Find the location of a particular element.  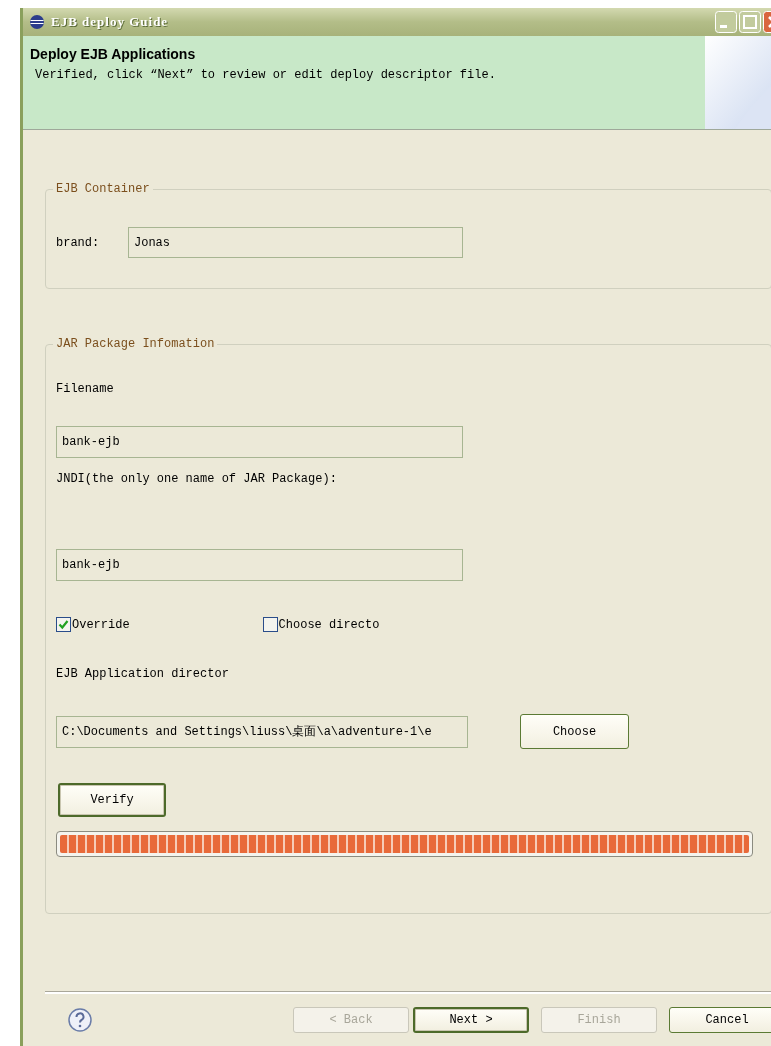

wizard-button: Cancel is located at coordinates (720, 1020).